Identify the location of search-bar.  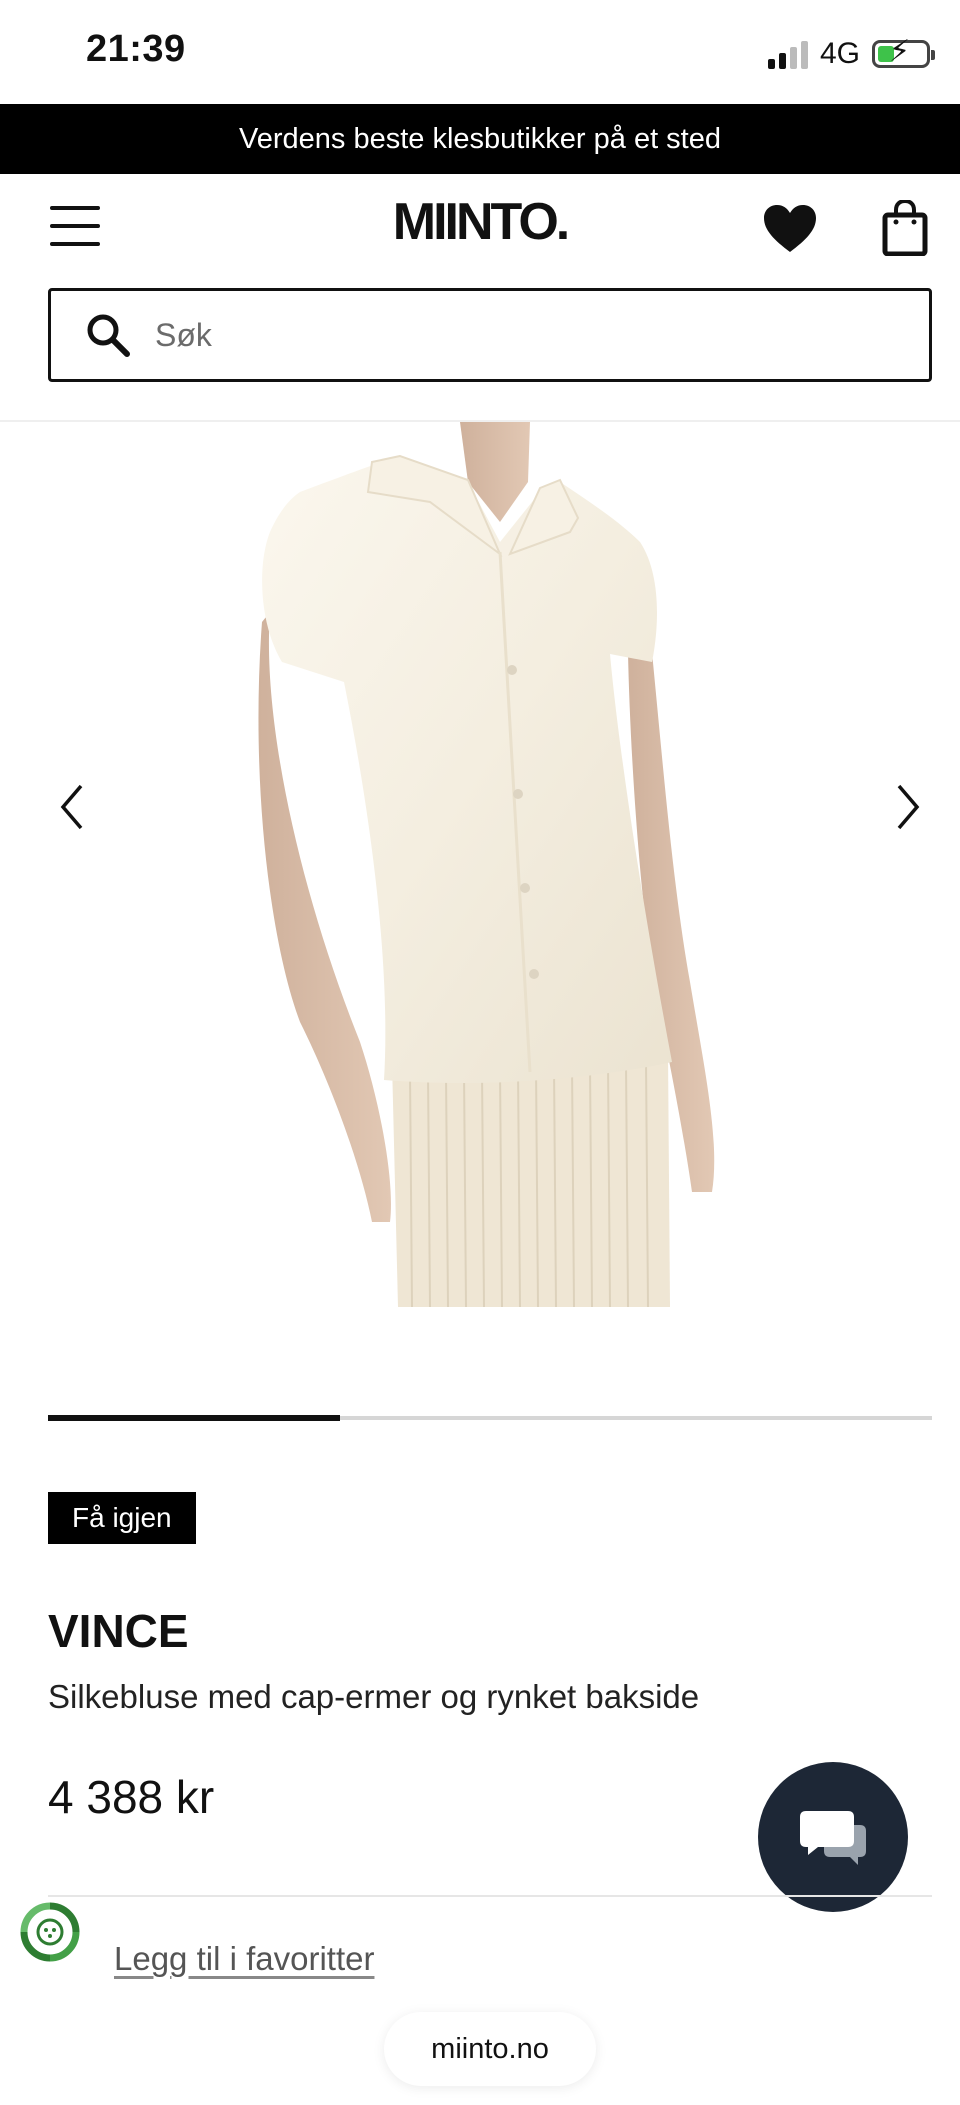
(490, 335).